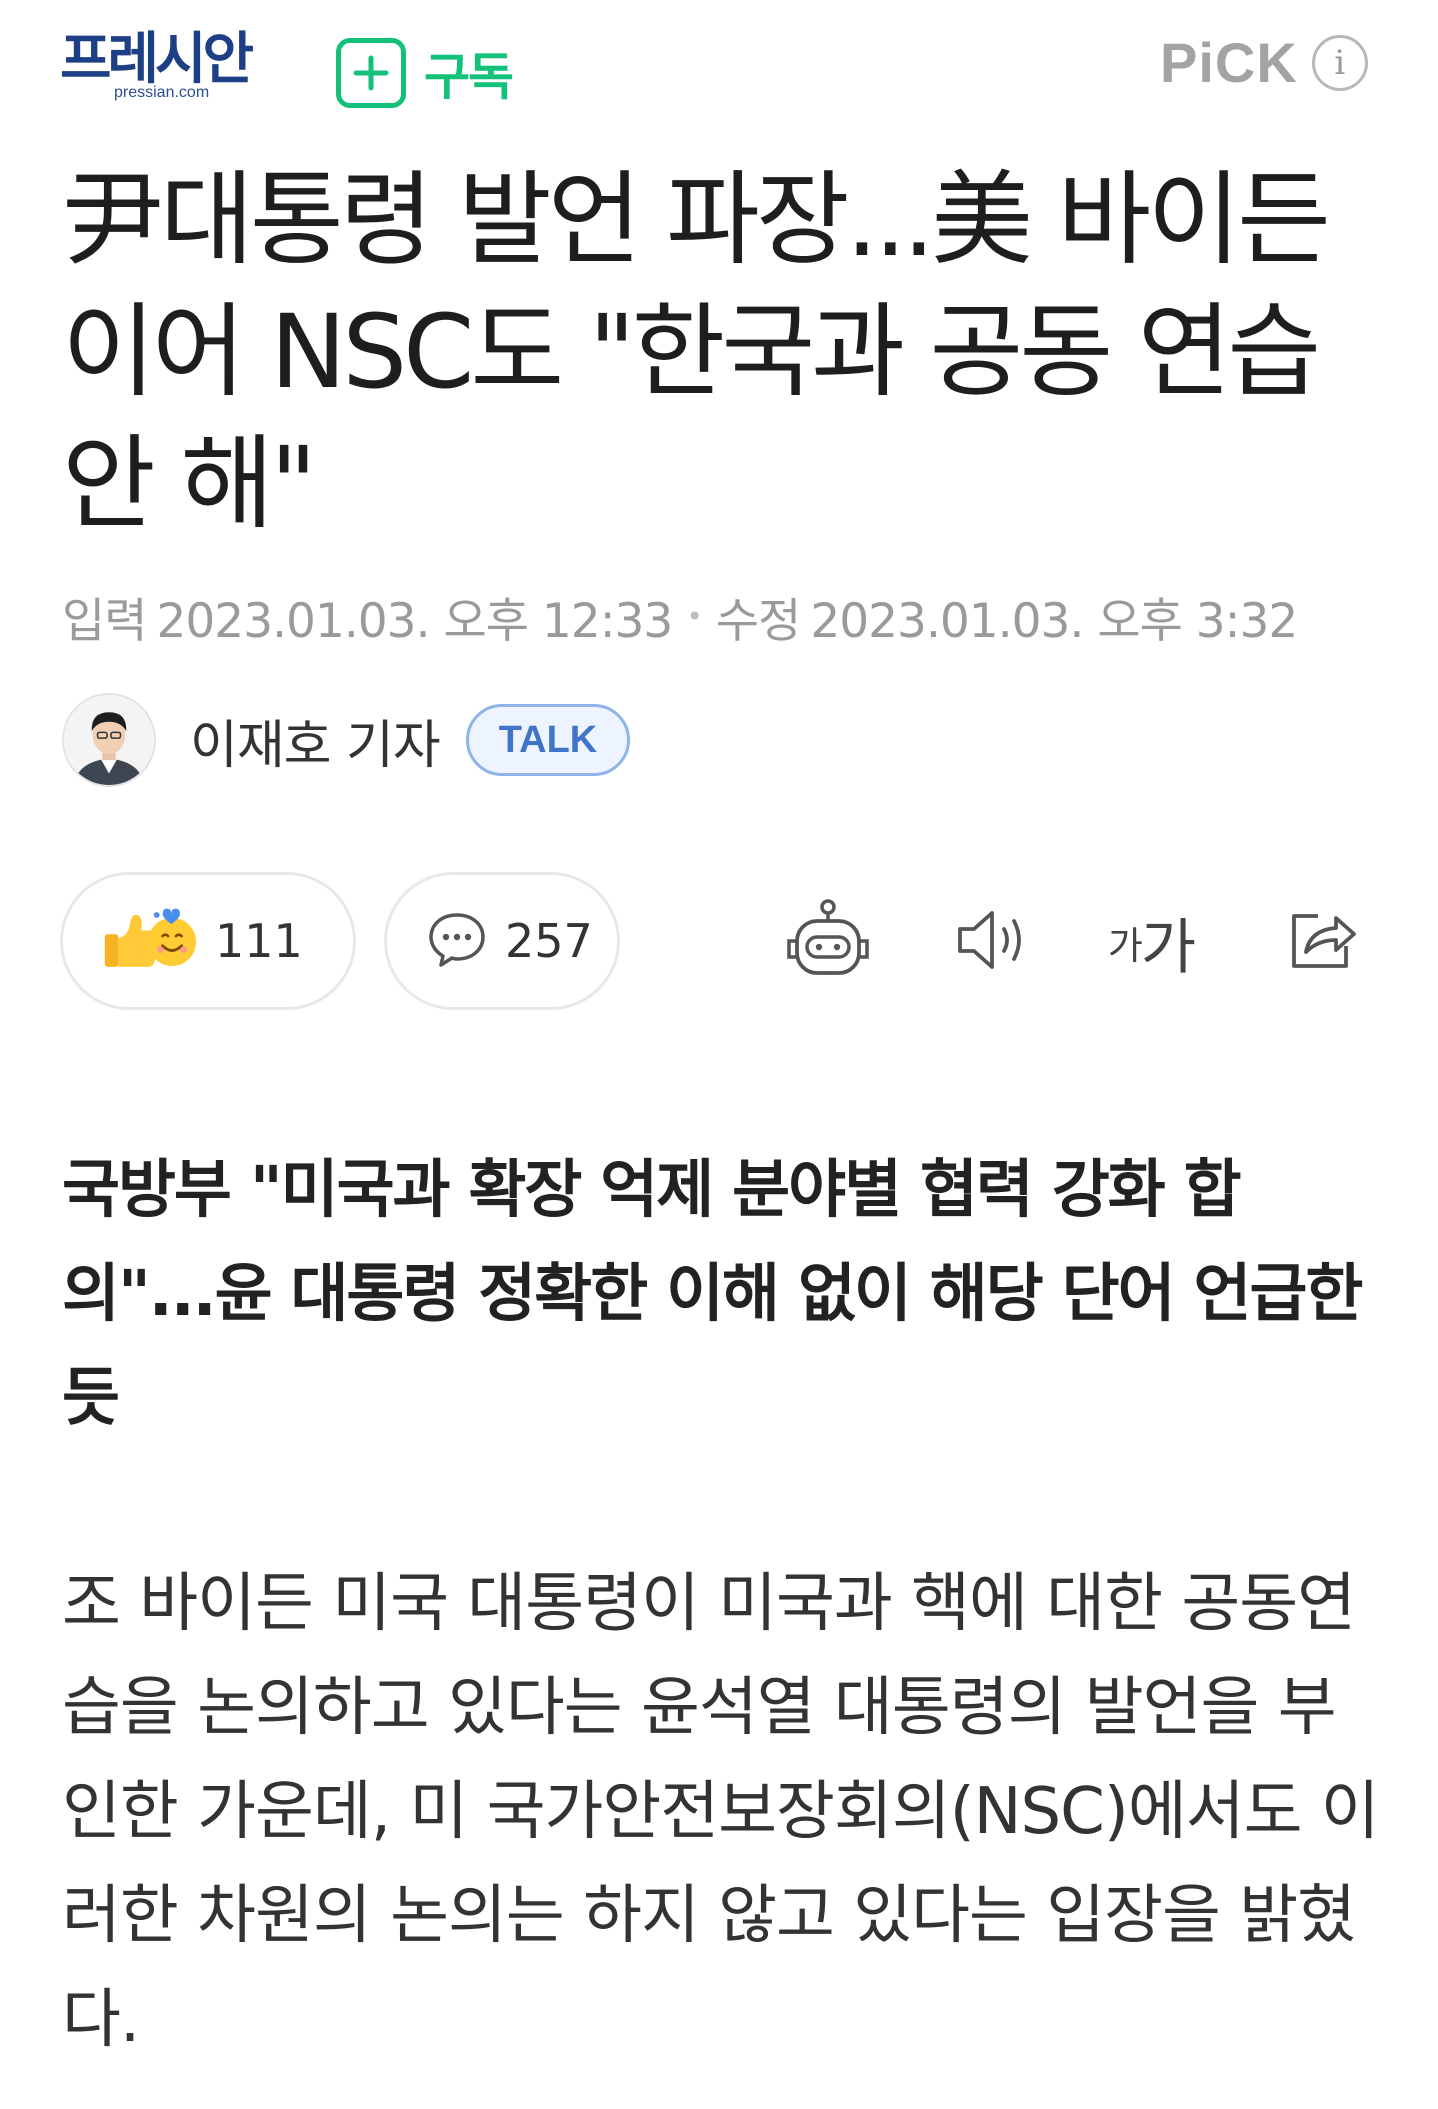 The image size is (1438, 2109). I want to click on author-name: 이재호 기자, so click(315, 740).